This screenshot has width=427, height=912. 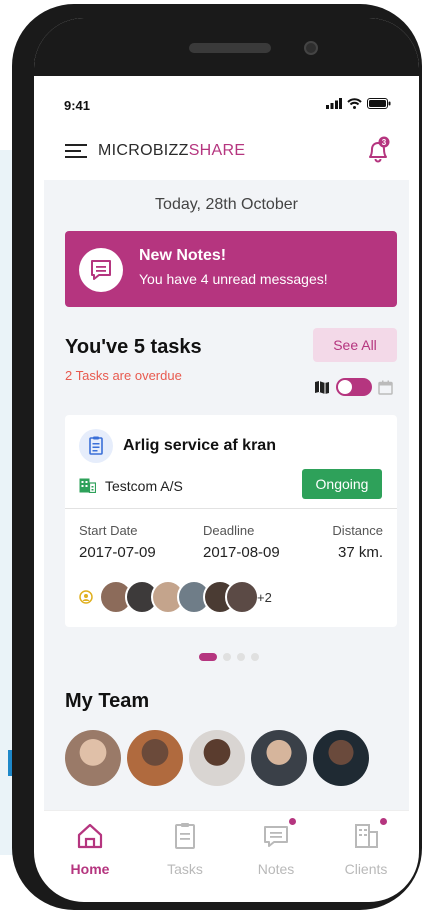 I want to click on battery-icon, so click(x=379, y=103).